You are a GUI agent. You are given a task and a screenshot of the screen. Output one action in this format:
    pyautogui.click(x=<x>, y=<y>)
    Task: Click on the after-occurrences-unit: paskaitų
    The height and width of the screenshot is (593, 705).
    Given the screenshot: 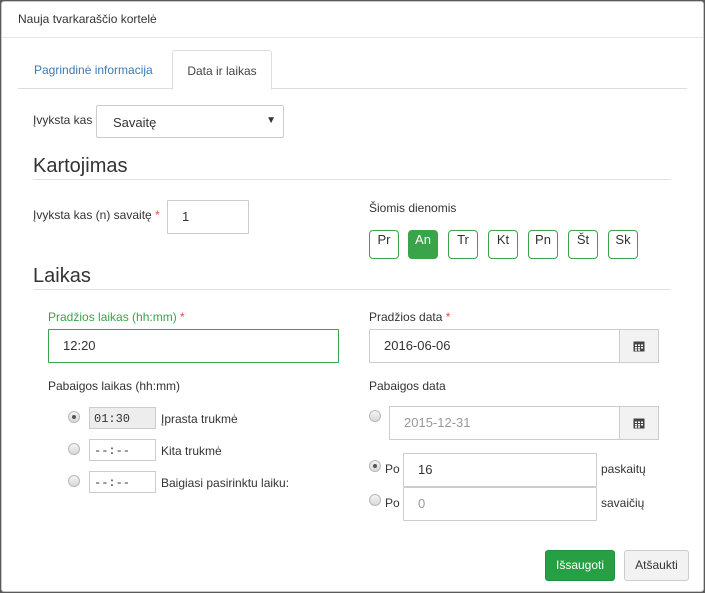 What is the action you would take?
    pyautogui.click(x=623, y=469)
    